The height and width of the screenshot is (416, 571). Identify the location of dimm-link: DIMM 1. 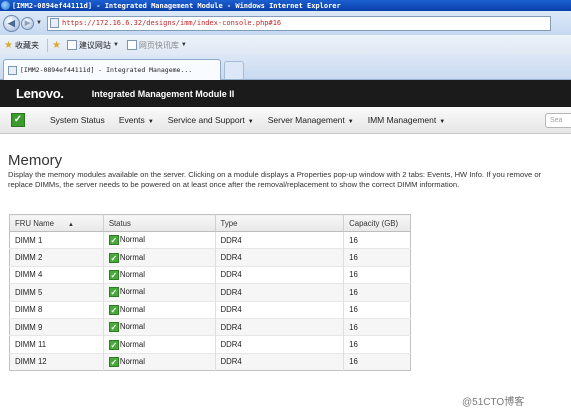
(56, 239).